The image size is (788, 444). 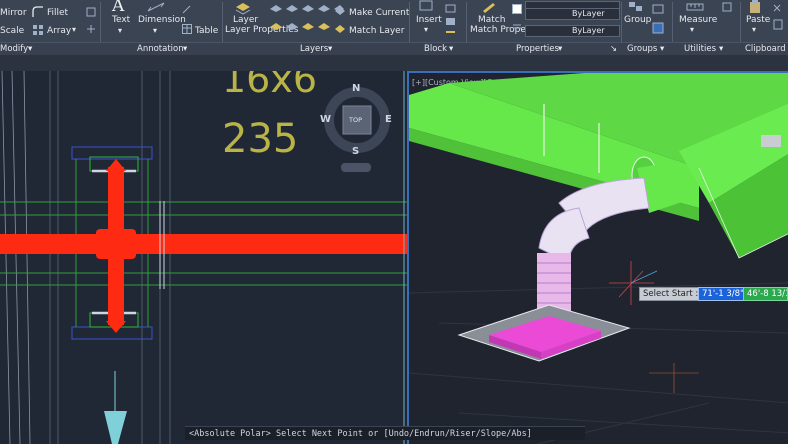 I want to click on layer-tools-icons, so click(x=306, y=21).